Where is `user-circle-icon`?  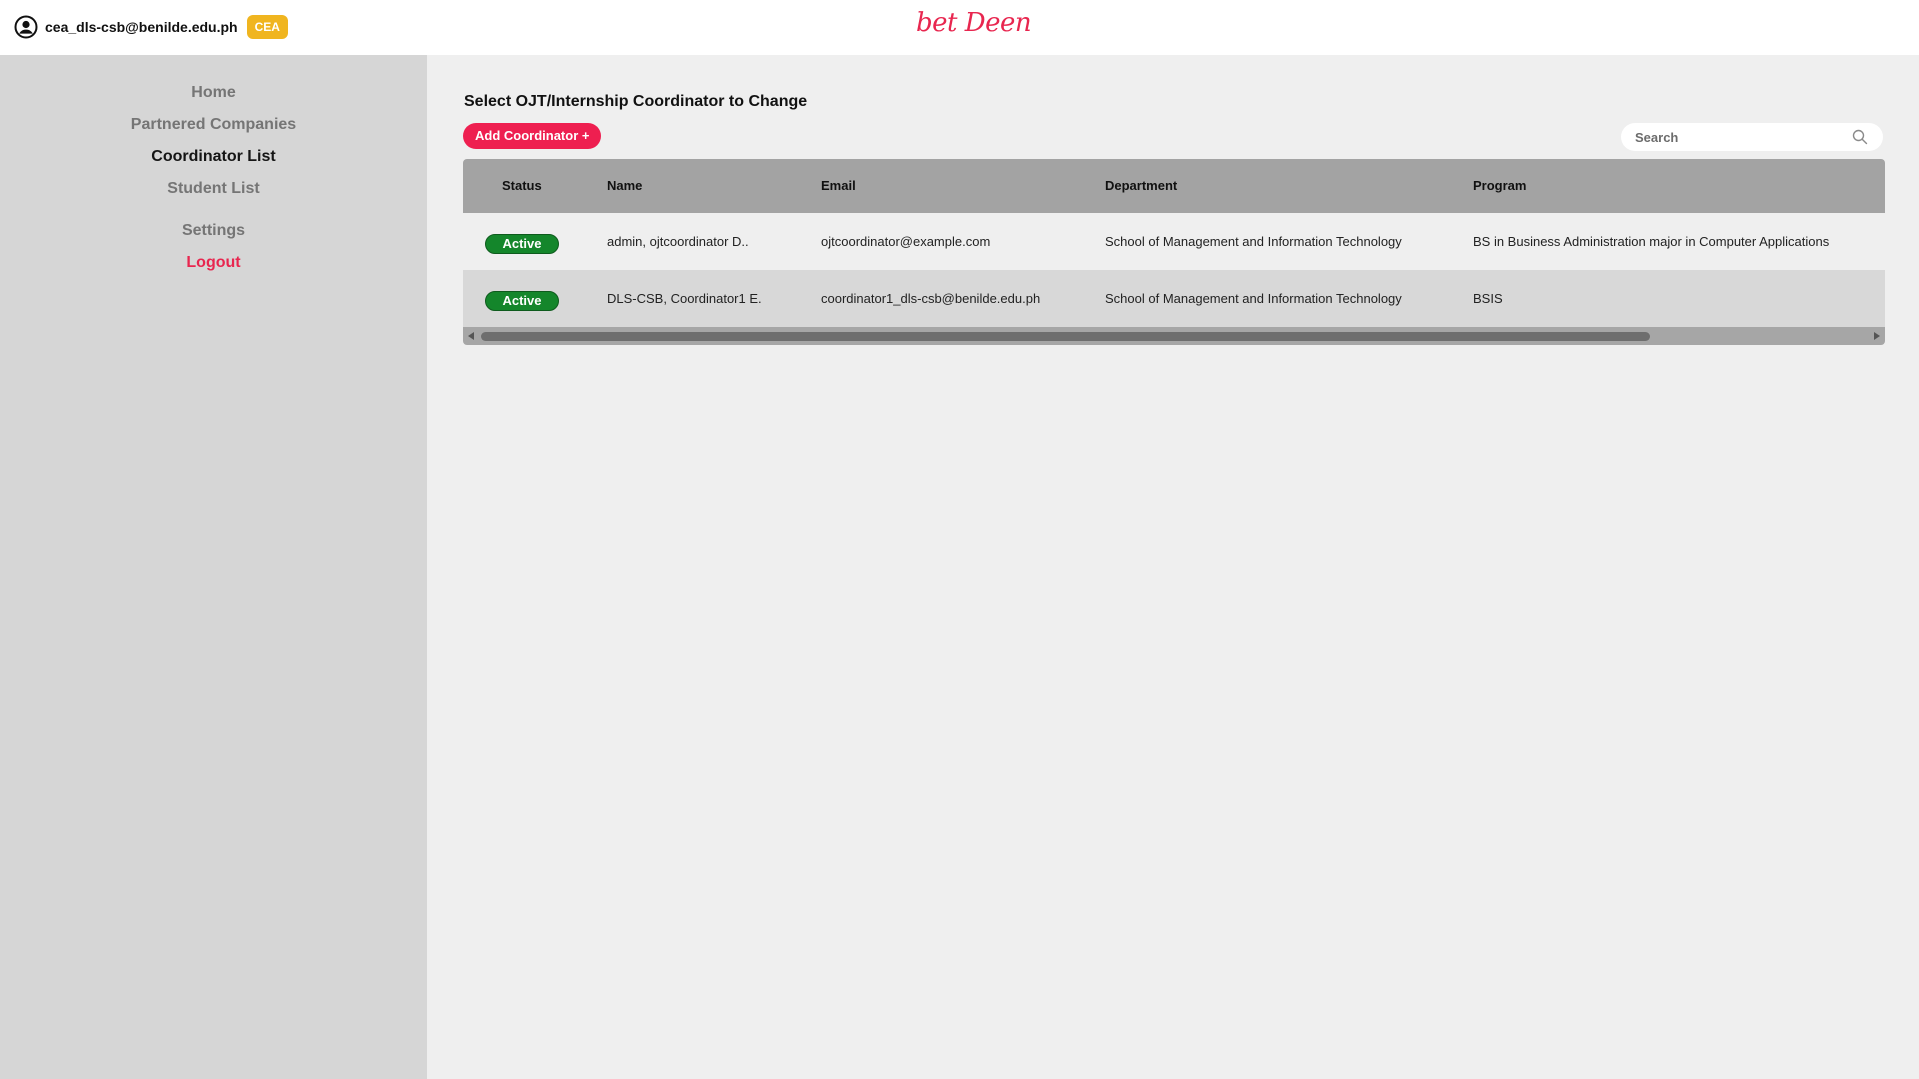
user-circle-icon is located at coordinates (26, 27).